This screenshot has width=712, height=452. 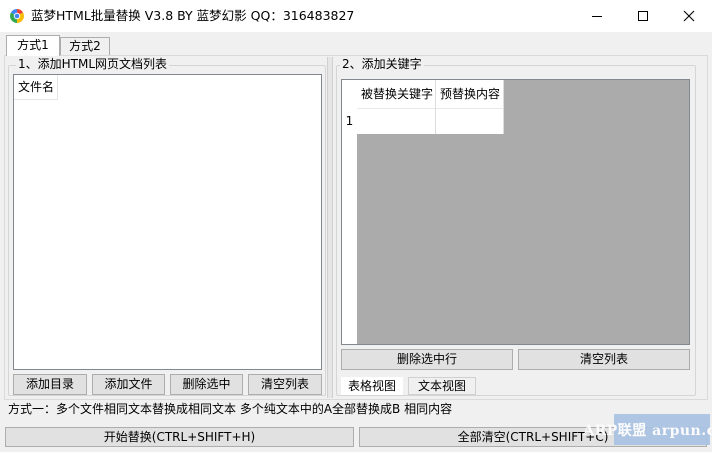 I want to click on add-file-button: 添加文件, so click(x=128, y=384).